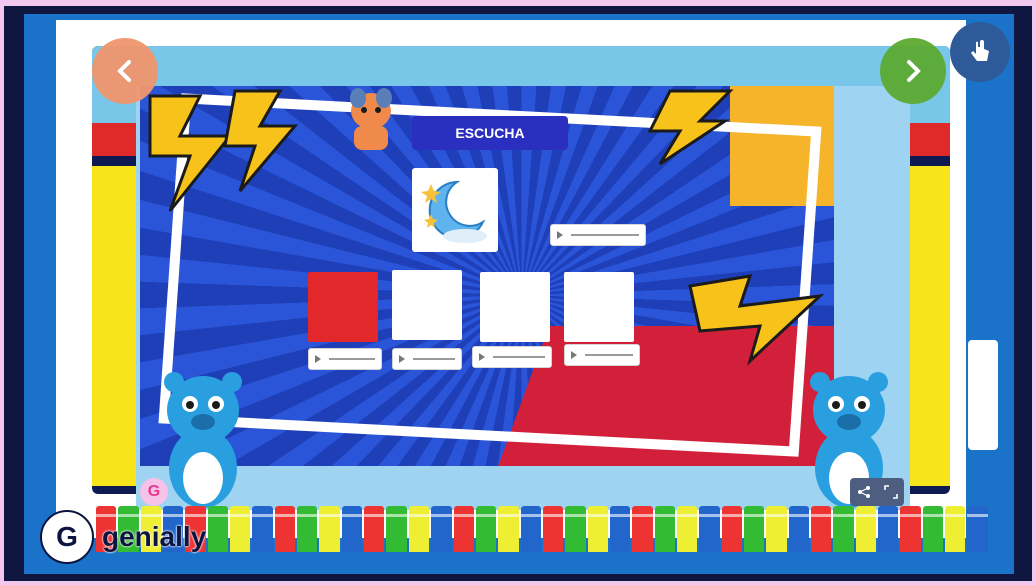 Image resolution: width=1036 pixels, height=585 pixels. Describe the element at coordinates (223, 150) in the screenshot. I see `lightning-left-icon` at that location.